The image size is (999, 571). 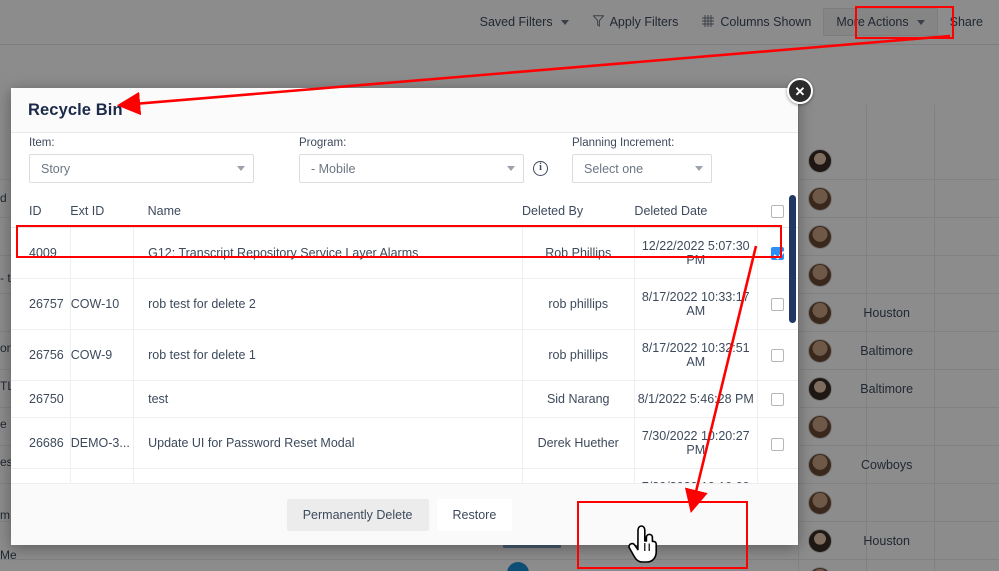 What do you see at coordinates (328, 304) in the screenshot?
I see `cell-name: rob test for delete 2` at bounding box center [328, 304].